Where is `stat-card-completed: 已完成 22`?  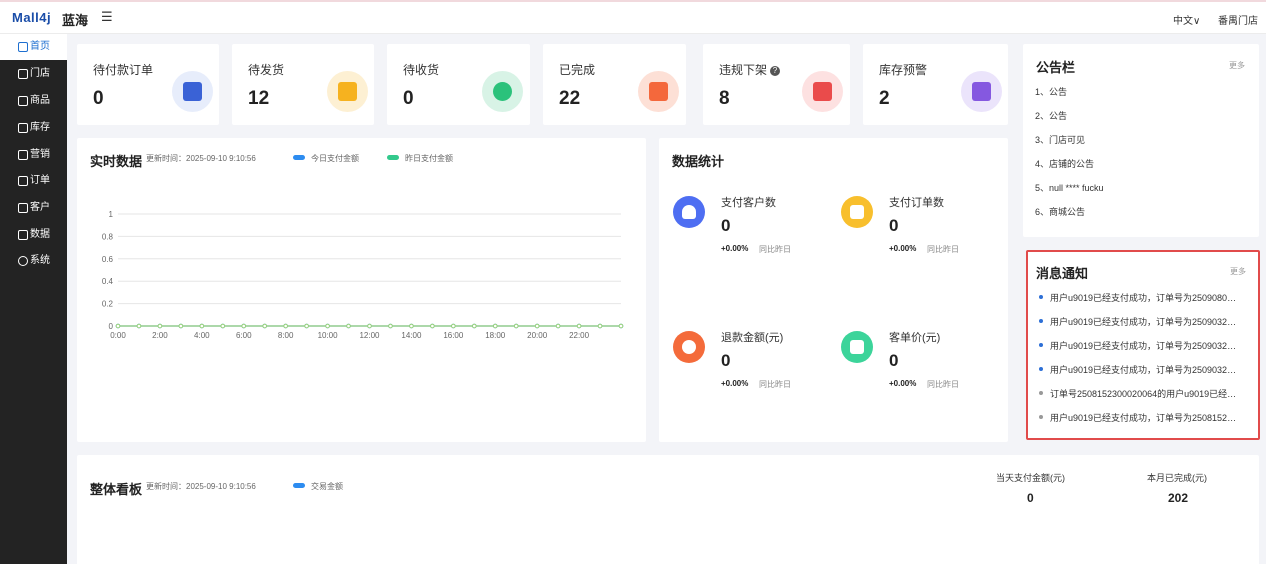 stat-card-completed: 已完成 22 is located at coordinates (614, 84).